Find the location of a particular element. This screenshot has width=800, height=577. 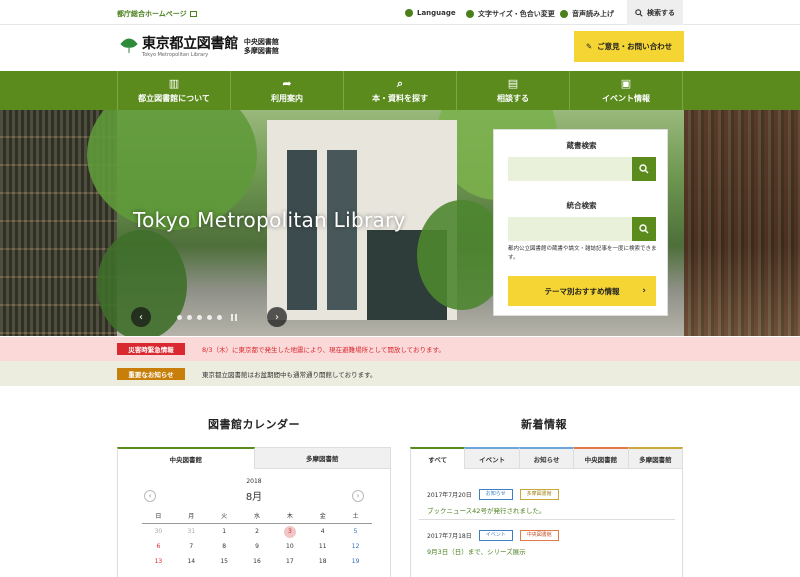

nav-item-about: ▥ 都立図書館について is located at coordinates (173, 90).